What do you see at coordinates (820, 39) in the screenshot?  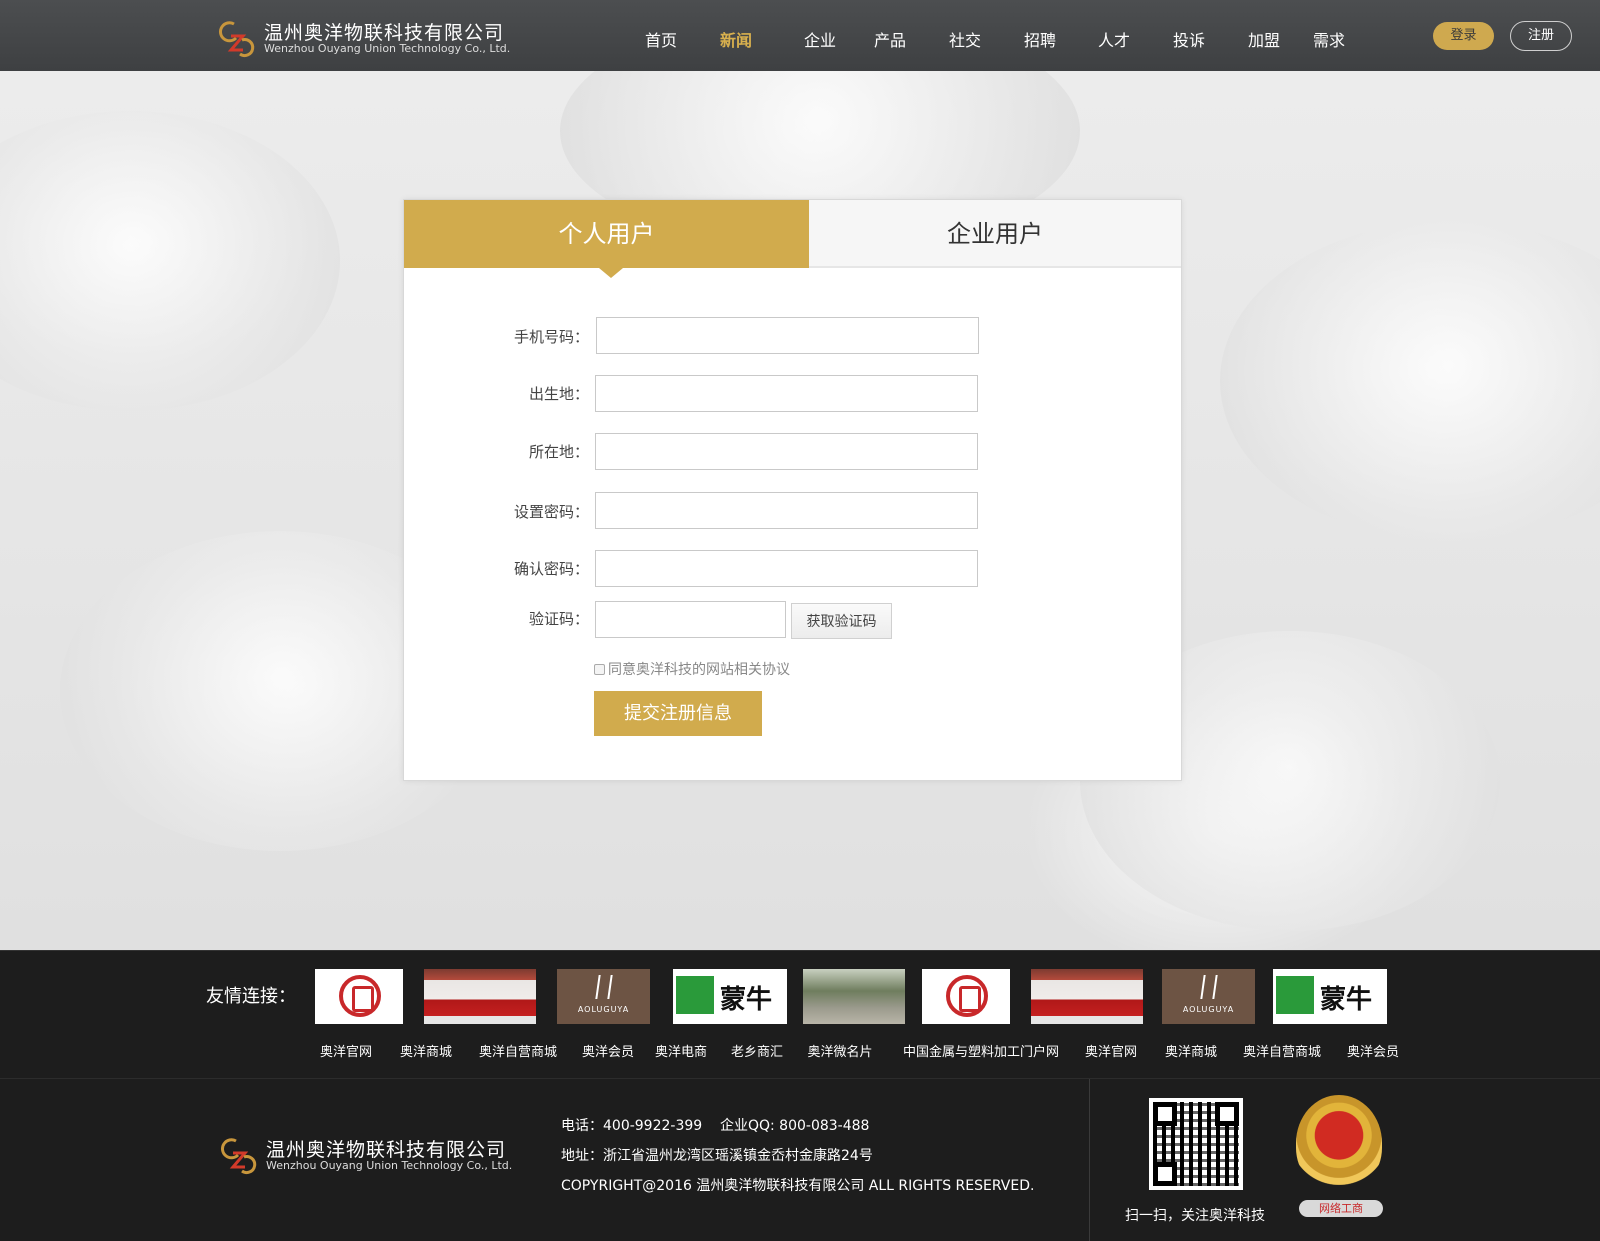 I see `nav-item-enterprise: 企业` at bounding box center [820, 39].